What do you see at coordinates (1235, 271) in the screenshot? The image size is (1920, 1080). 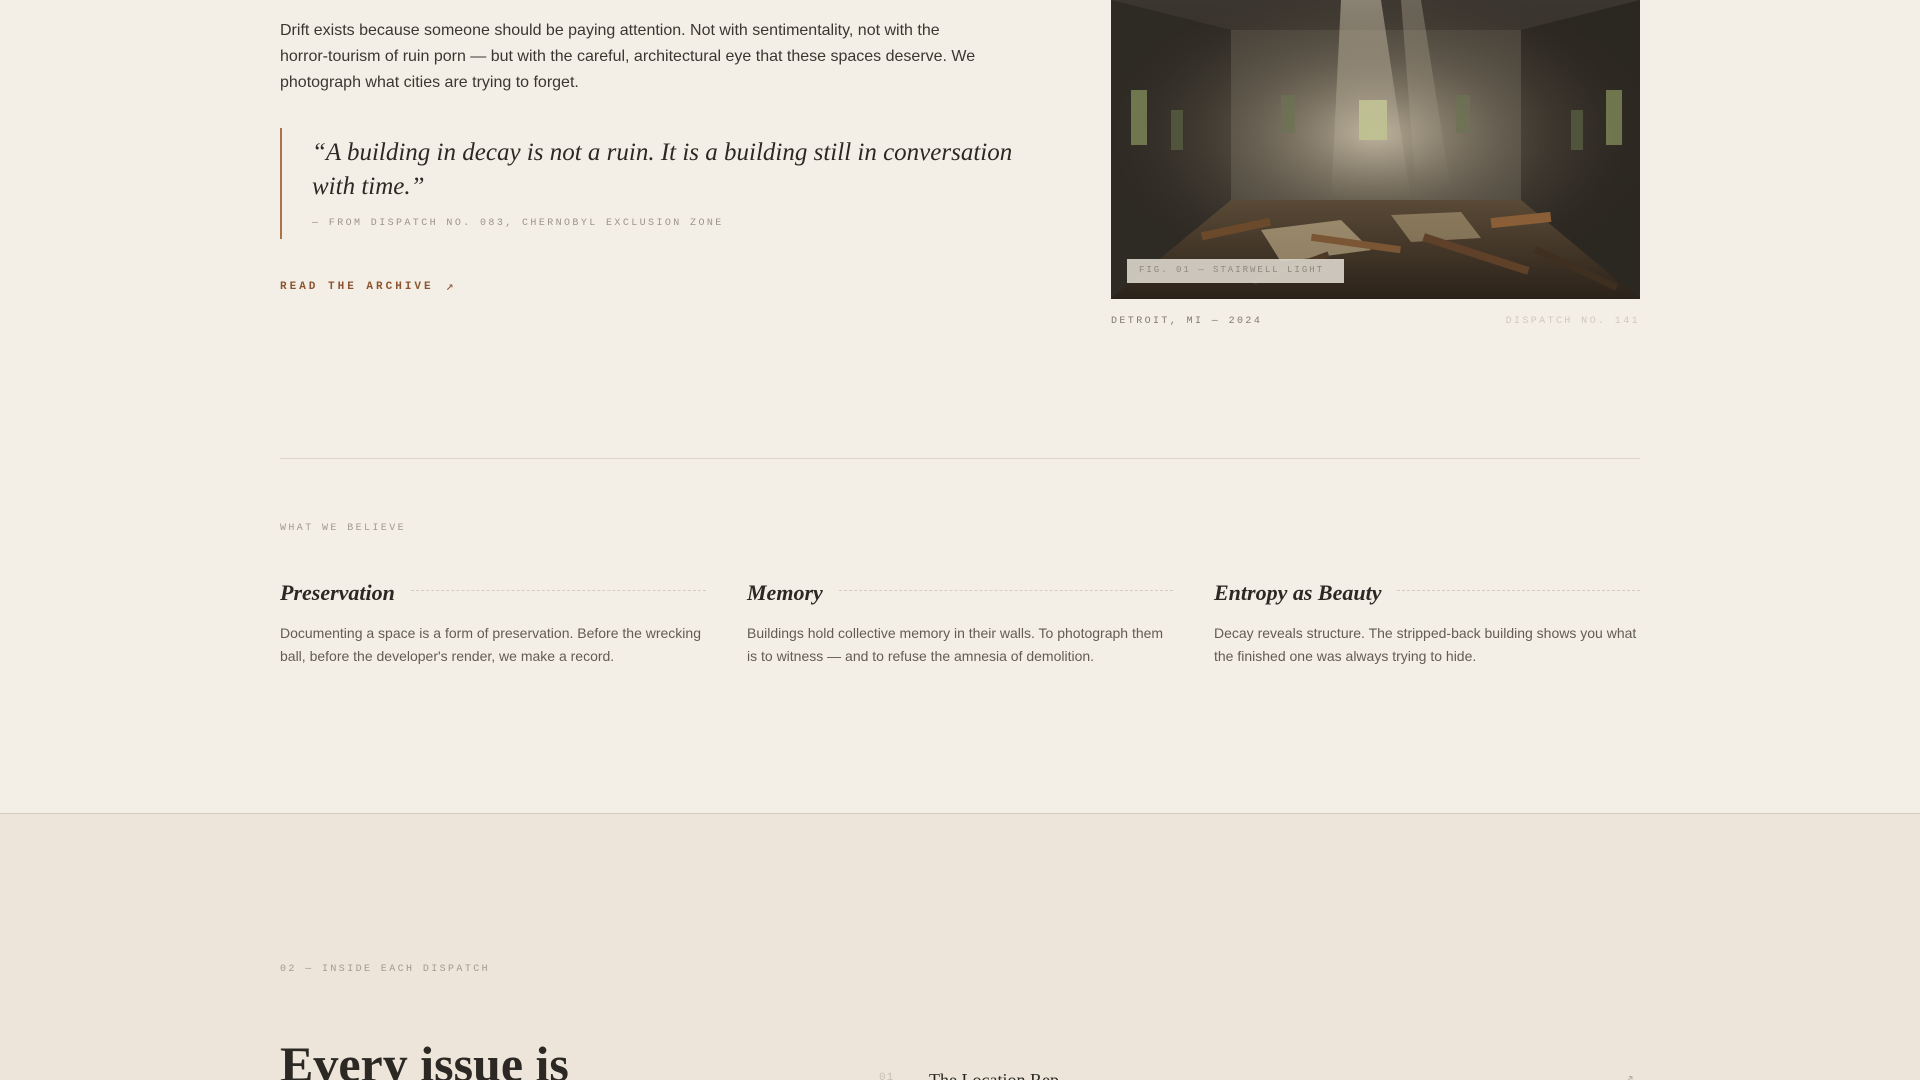 I see `figure-label: FIG. 01 — STAIRWELL LIGHT` at bounding box center [1235, 271].